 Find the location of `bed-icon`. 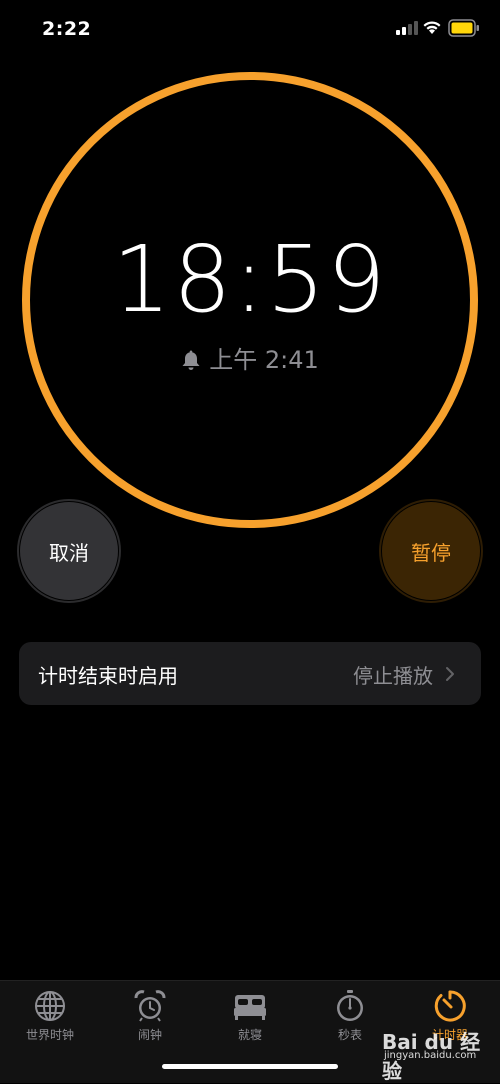

bed-icon is located at coordinates (250, 1007).